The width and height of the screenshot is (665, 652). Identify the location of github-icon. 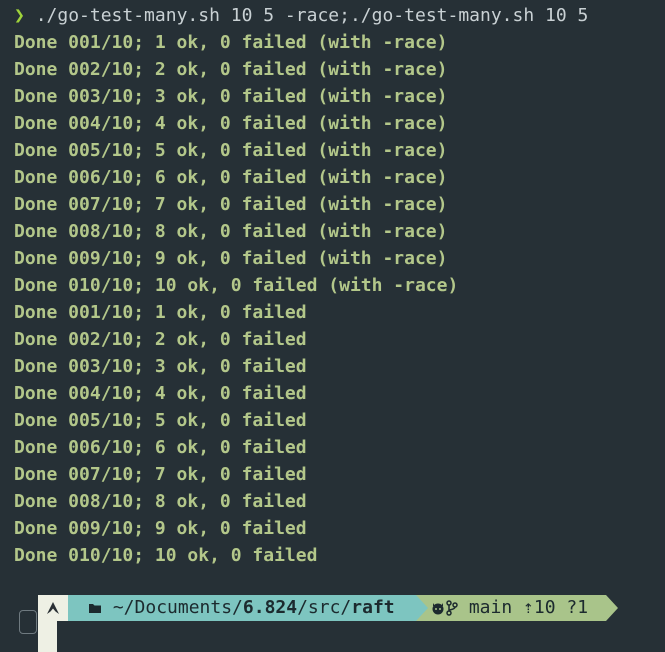
(438, 607).